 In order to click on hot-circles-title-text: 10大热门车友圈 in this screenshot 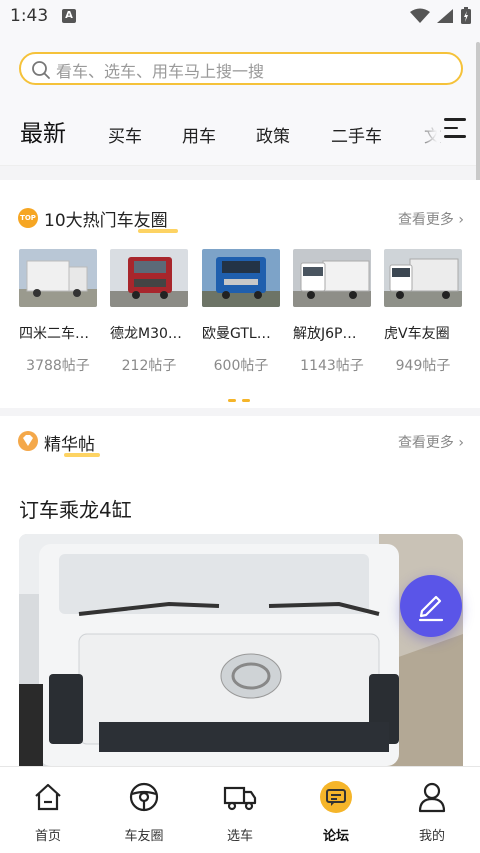, I will do `click(106, 221)`.